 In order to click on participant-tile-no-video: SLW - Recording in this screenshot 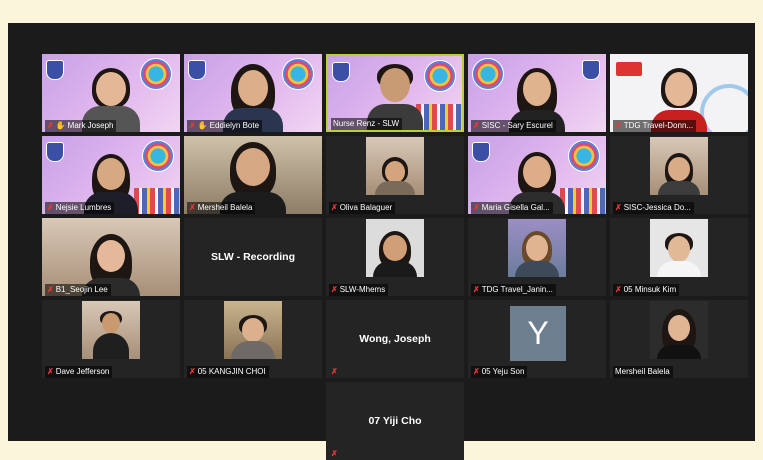, I will do `click(253, 257)`.